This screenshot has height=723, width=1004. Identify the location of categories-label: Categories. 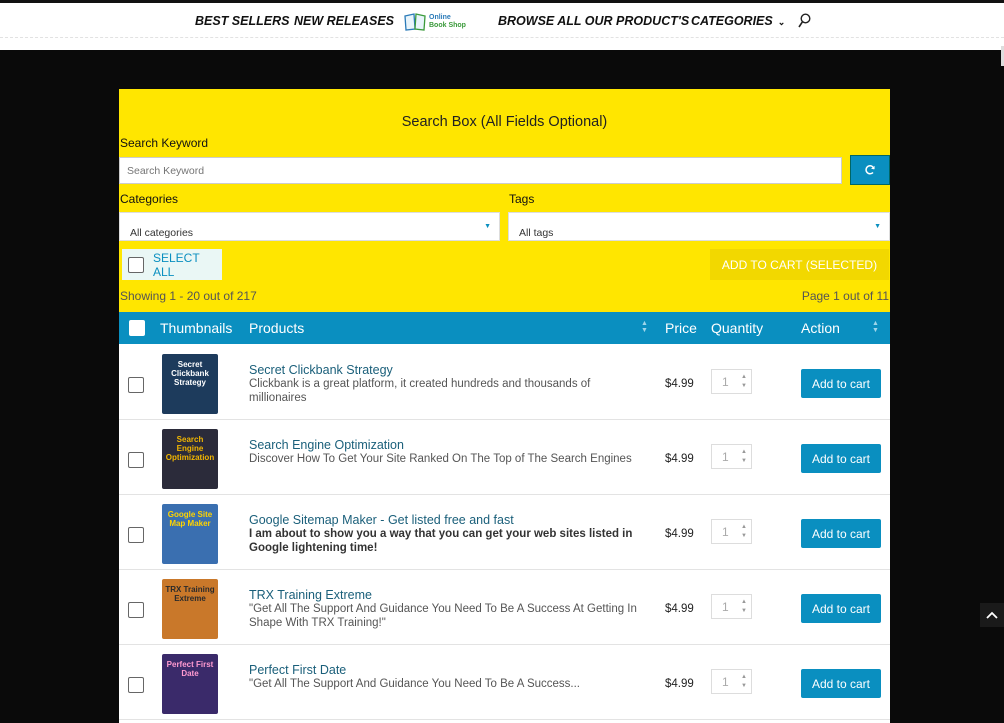
(149, 199).